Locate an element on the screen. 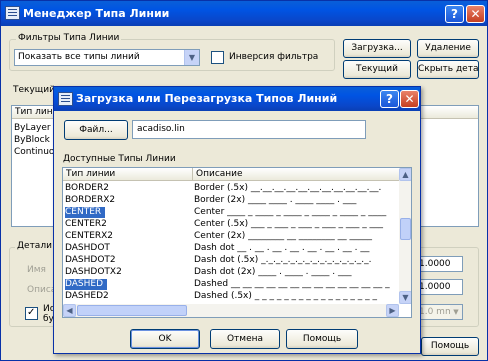 Image resolution: width=488 pixels, height=361 pixels. iso-pen-width-select: 1.0 mm ▼ is located at coordinates (439, 312).